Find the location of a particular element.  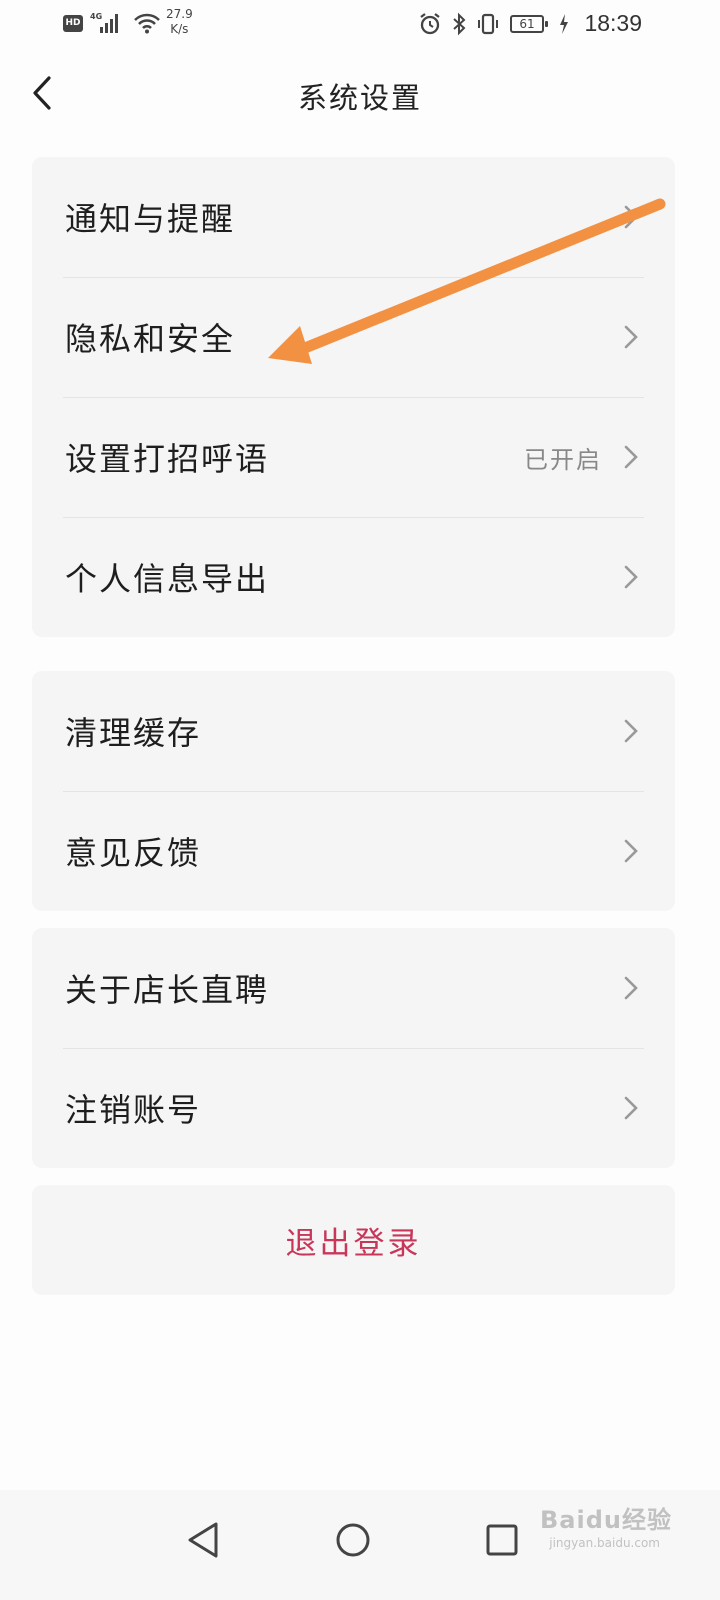

vibrate-icon is located at coordinates (488, 24).